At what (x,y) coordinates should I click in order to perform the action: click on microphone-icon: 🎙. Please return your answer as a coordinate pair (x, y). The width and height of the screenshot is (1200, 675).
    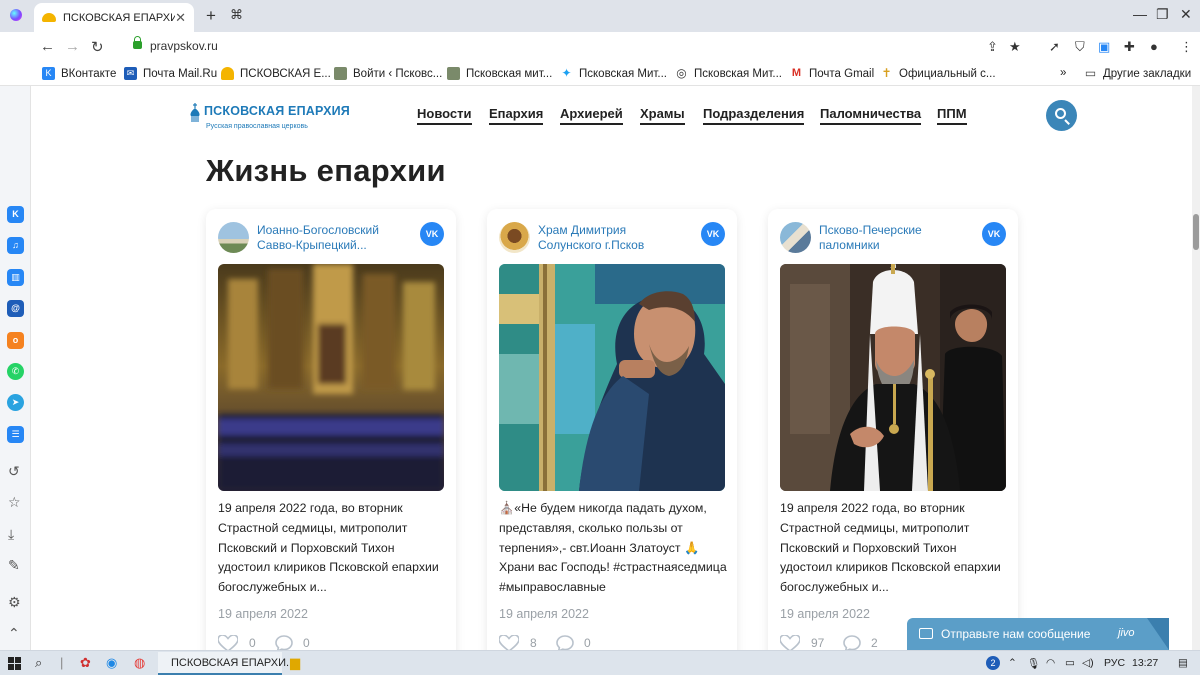
    Looking at the image, I should click on (1033, 663).